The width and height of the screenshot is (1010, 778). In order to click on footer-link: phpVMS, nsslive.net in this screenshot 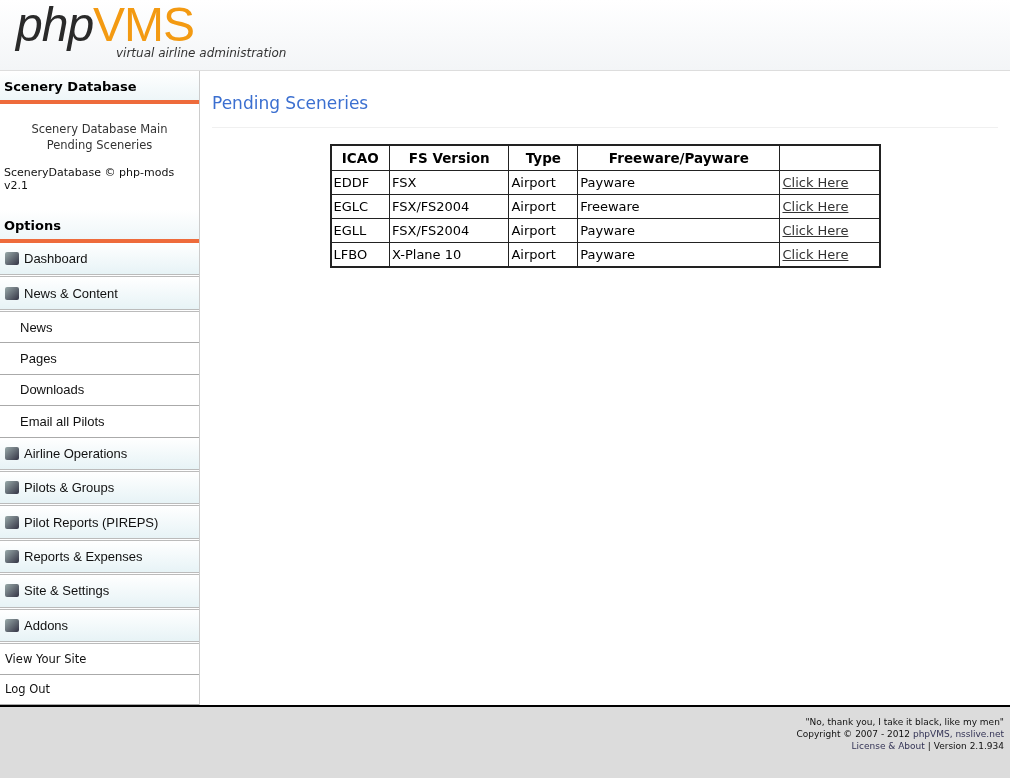, I will do `click(958, 734)`.